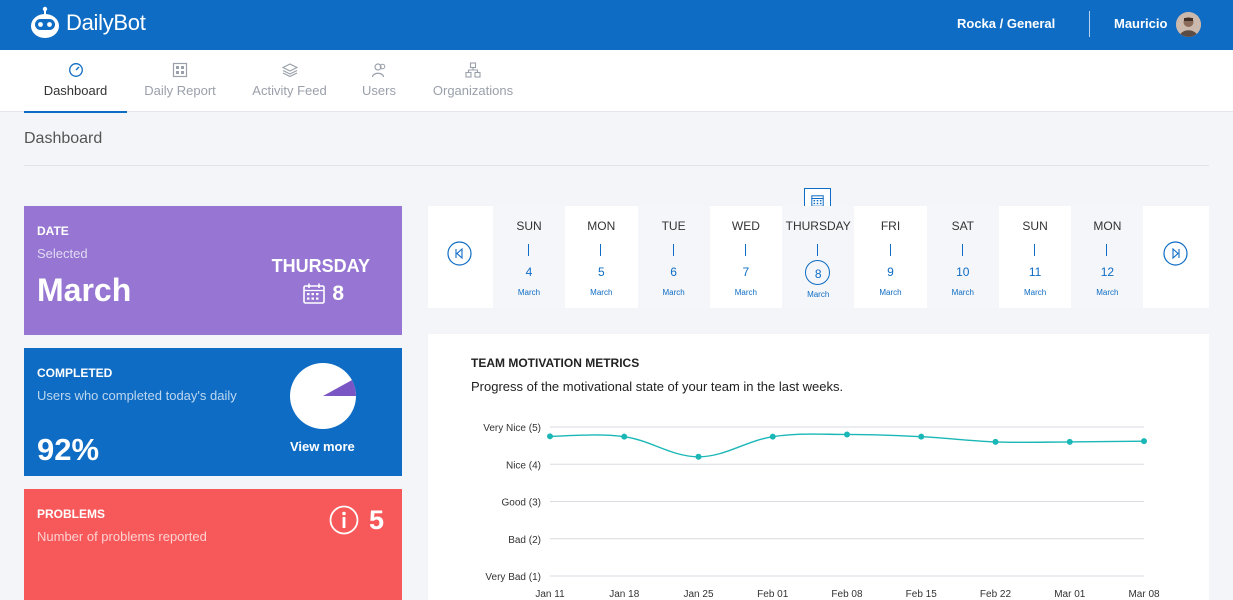 Image resolution: width=1233 pixels, height=600 pixels. Describe the element at coordinates (601, 272) in the screenshot. I see `day-number: 5` at that location.